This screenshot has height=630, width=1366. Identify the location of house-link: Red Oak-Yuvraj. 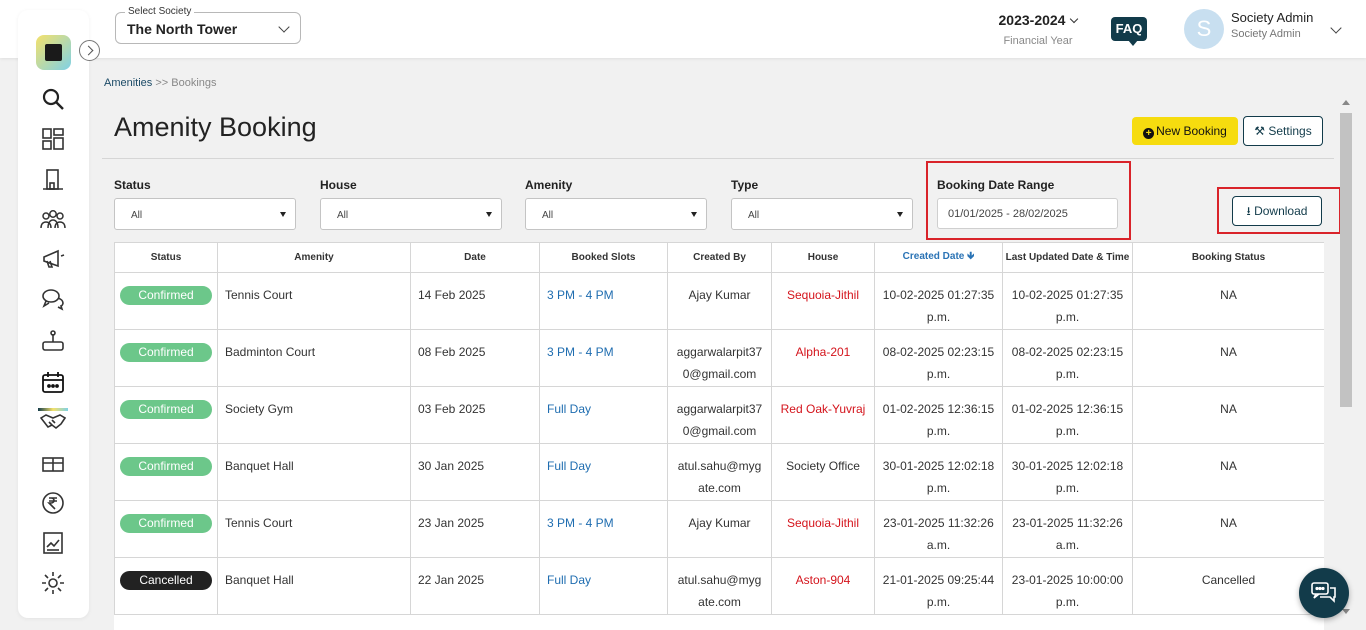
(823, 409).